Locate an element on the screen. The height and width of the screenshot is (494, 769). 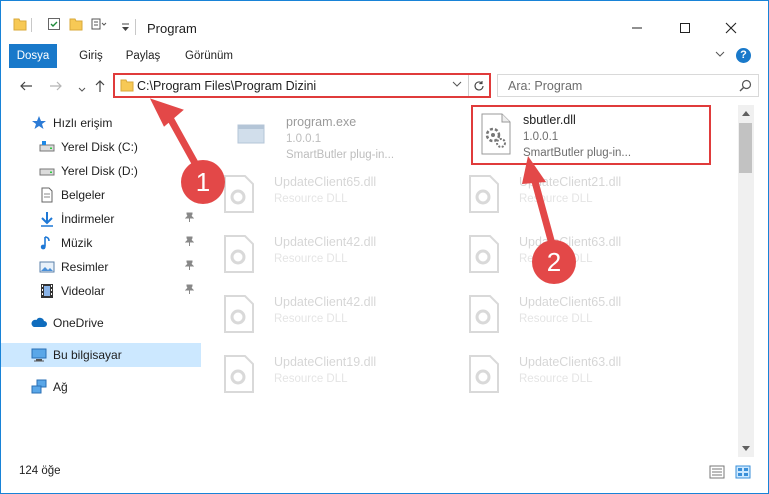
minimize-button is located at coordinates (637, 28).